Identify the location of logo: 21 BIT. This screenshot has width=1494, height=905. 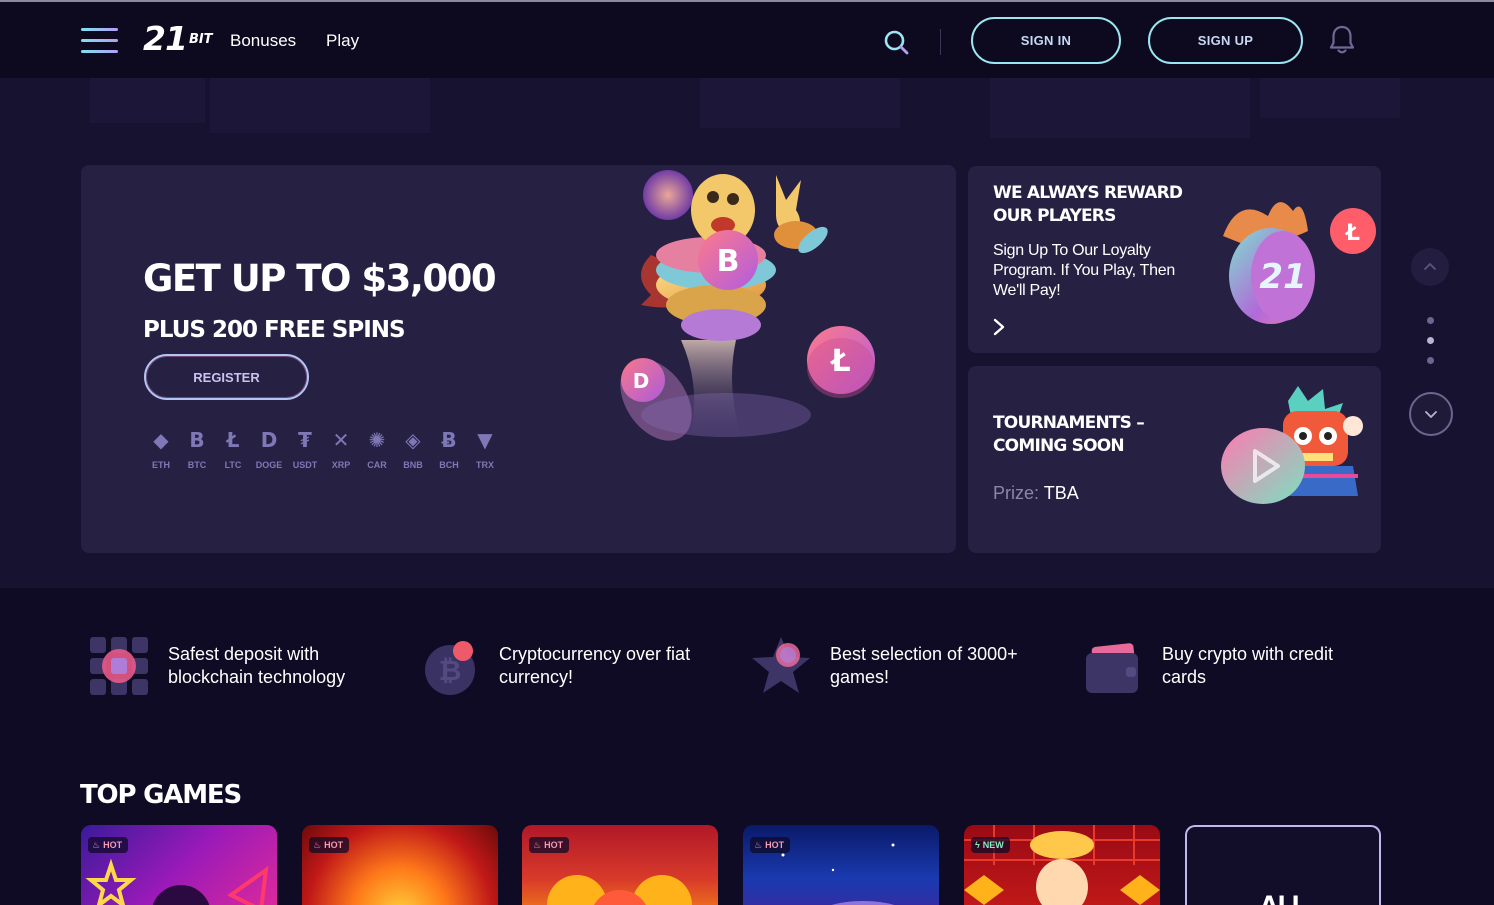
(178, 38).